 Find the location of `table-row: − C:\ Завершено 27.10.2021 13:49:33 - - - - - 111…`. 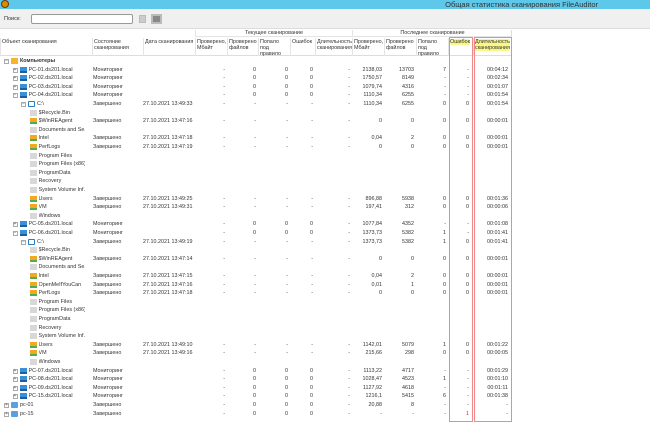

table-row: − C:\ Завершено 27.10.2021 13:49:33 - - - - - 111… is located at coordinates (256, 104).